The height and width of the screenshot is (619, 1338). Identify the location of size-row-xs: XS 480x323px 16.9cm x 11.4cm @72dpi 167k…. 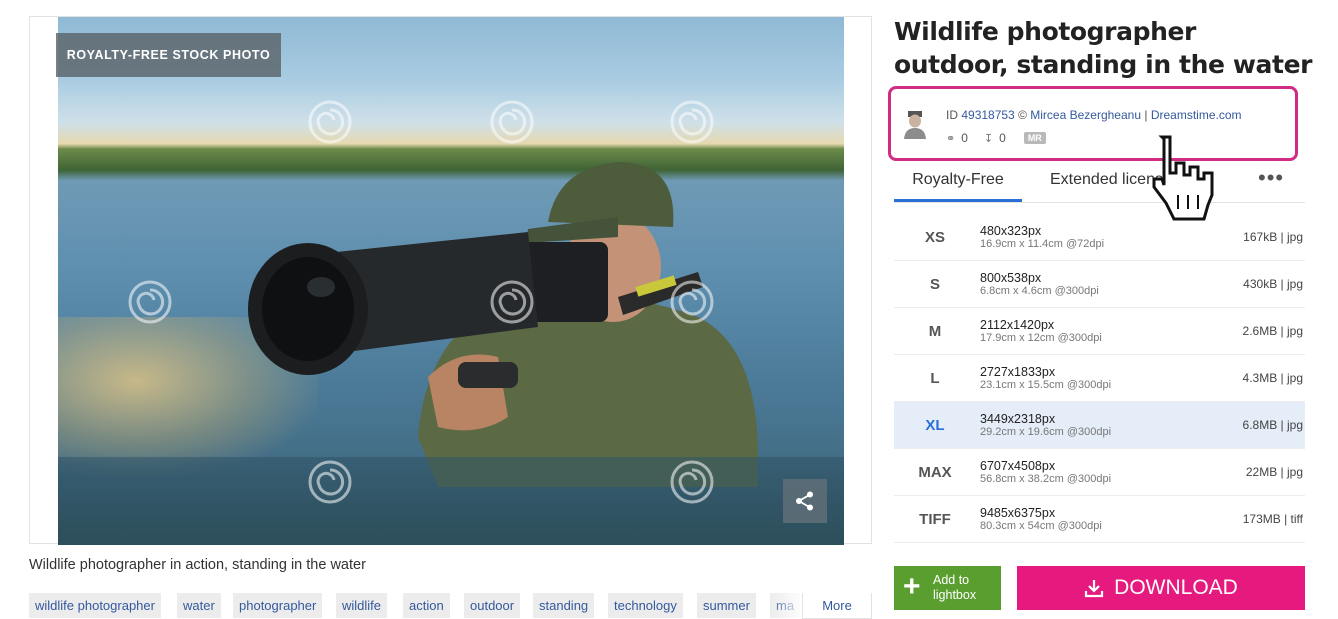
(1099, 237).